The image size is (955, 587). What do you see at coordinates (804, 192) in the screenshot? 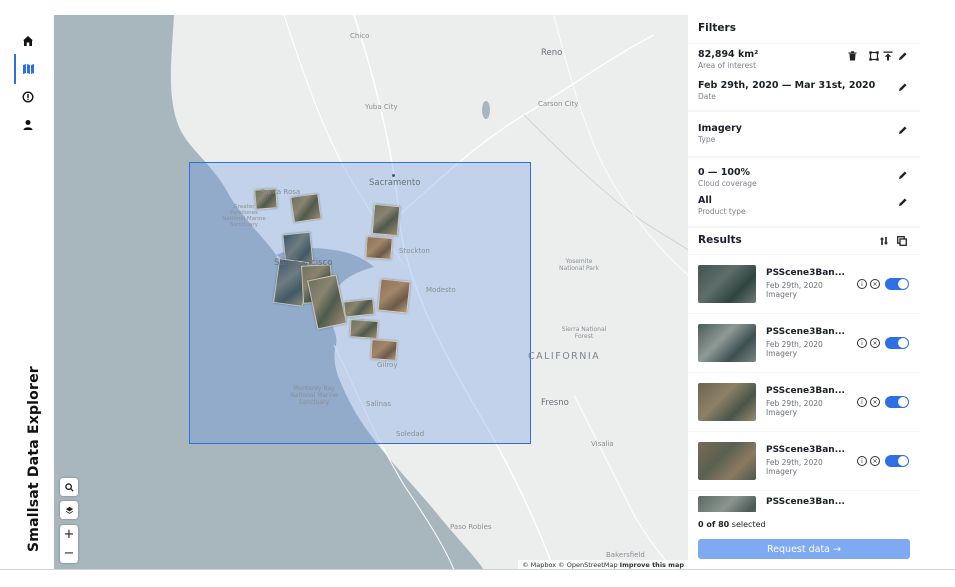
I see `filter-cloud-product: 0 — 100% Cloud coverage All Product type` at bounding box center [804, 192].